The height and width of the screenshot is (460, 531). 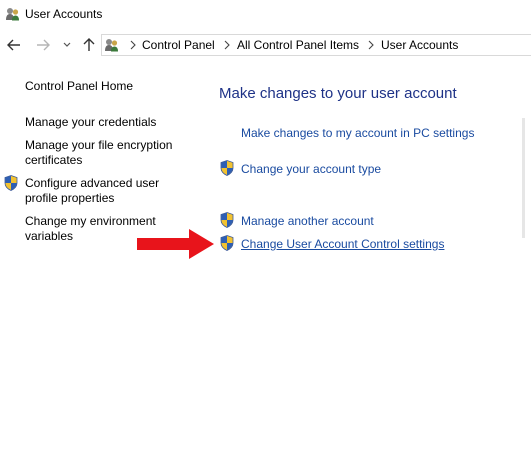 What do you see at coordinates (90, 221) in the screenshot?
I see `environment-variables-line-1: Change my environment` at bounding box center [90, 221].